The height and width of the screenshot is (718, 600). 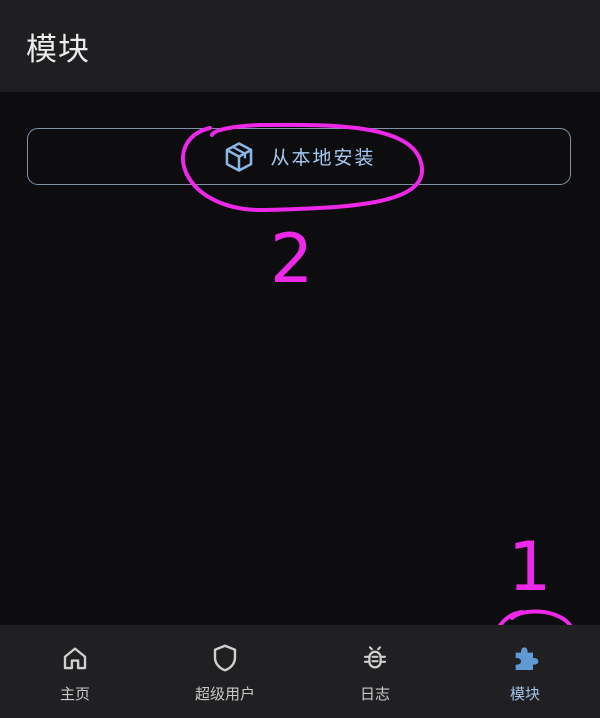 I want to click on puzzle-icon, so click(x=525, y=658).